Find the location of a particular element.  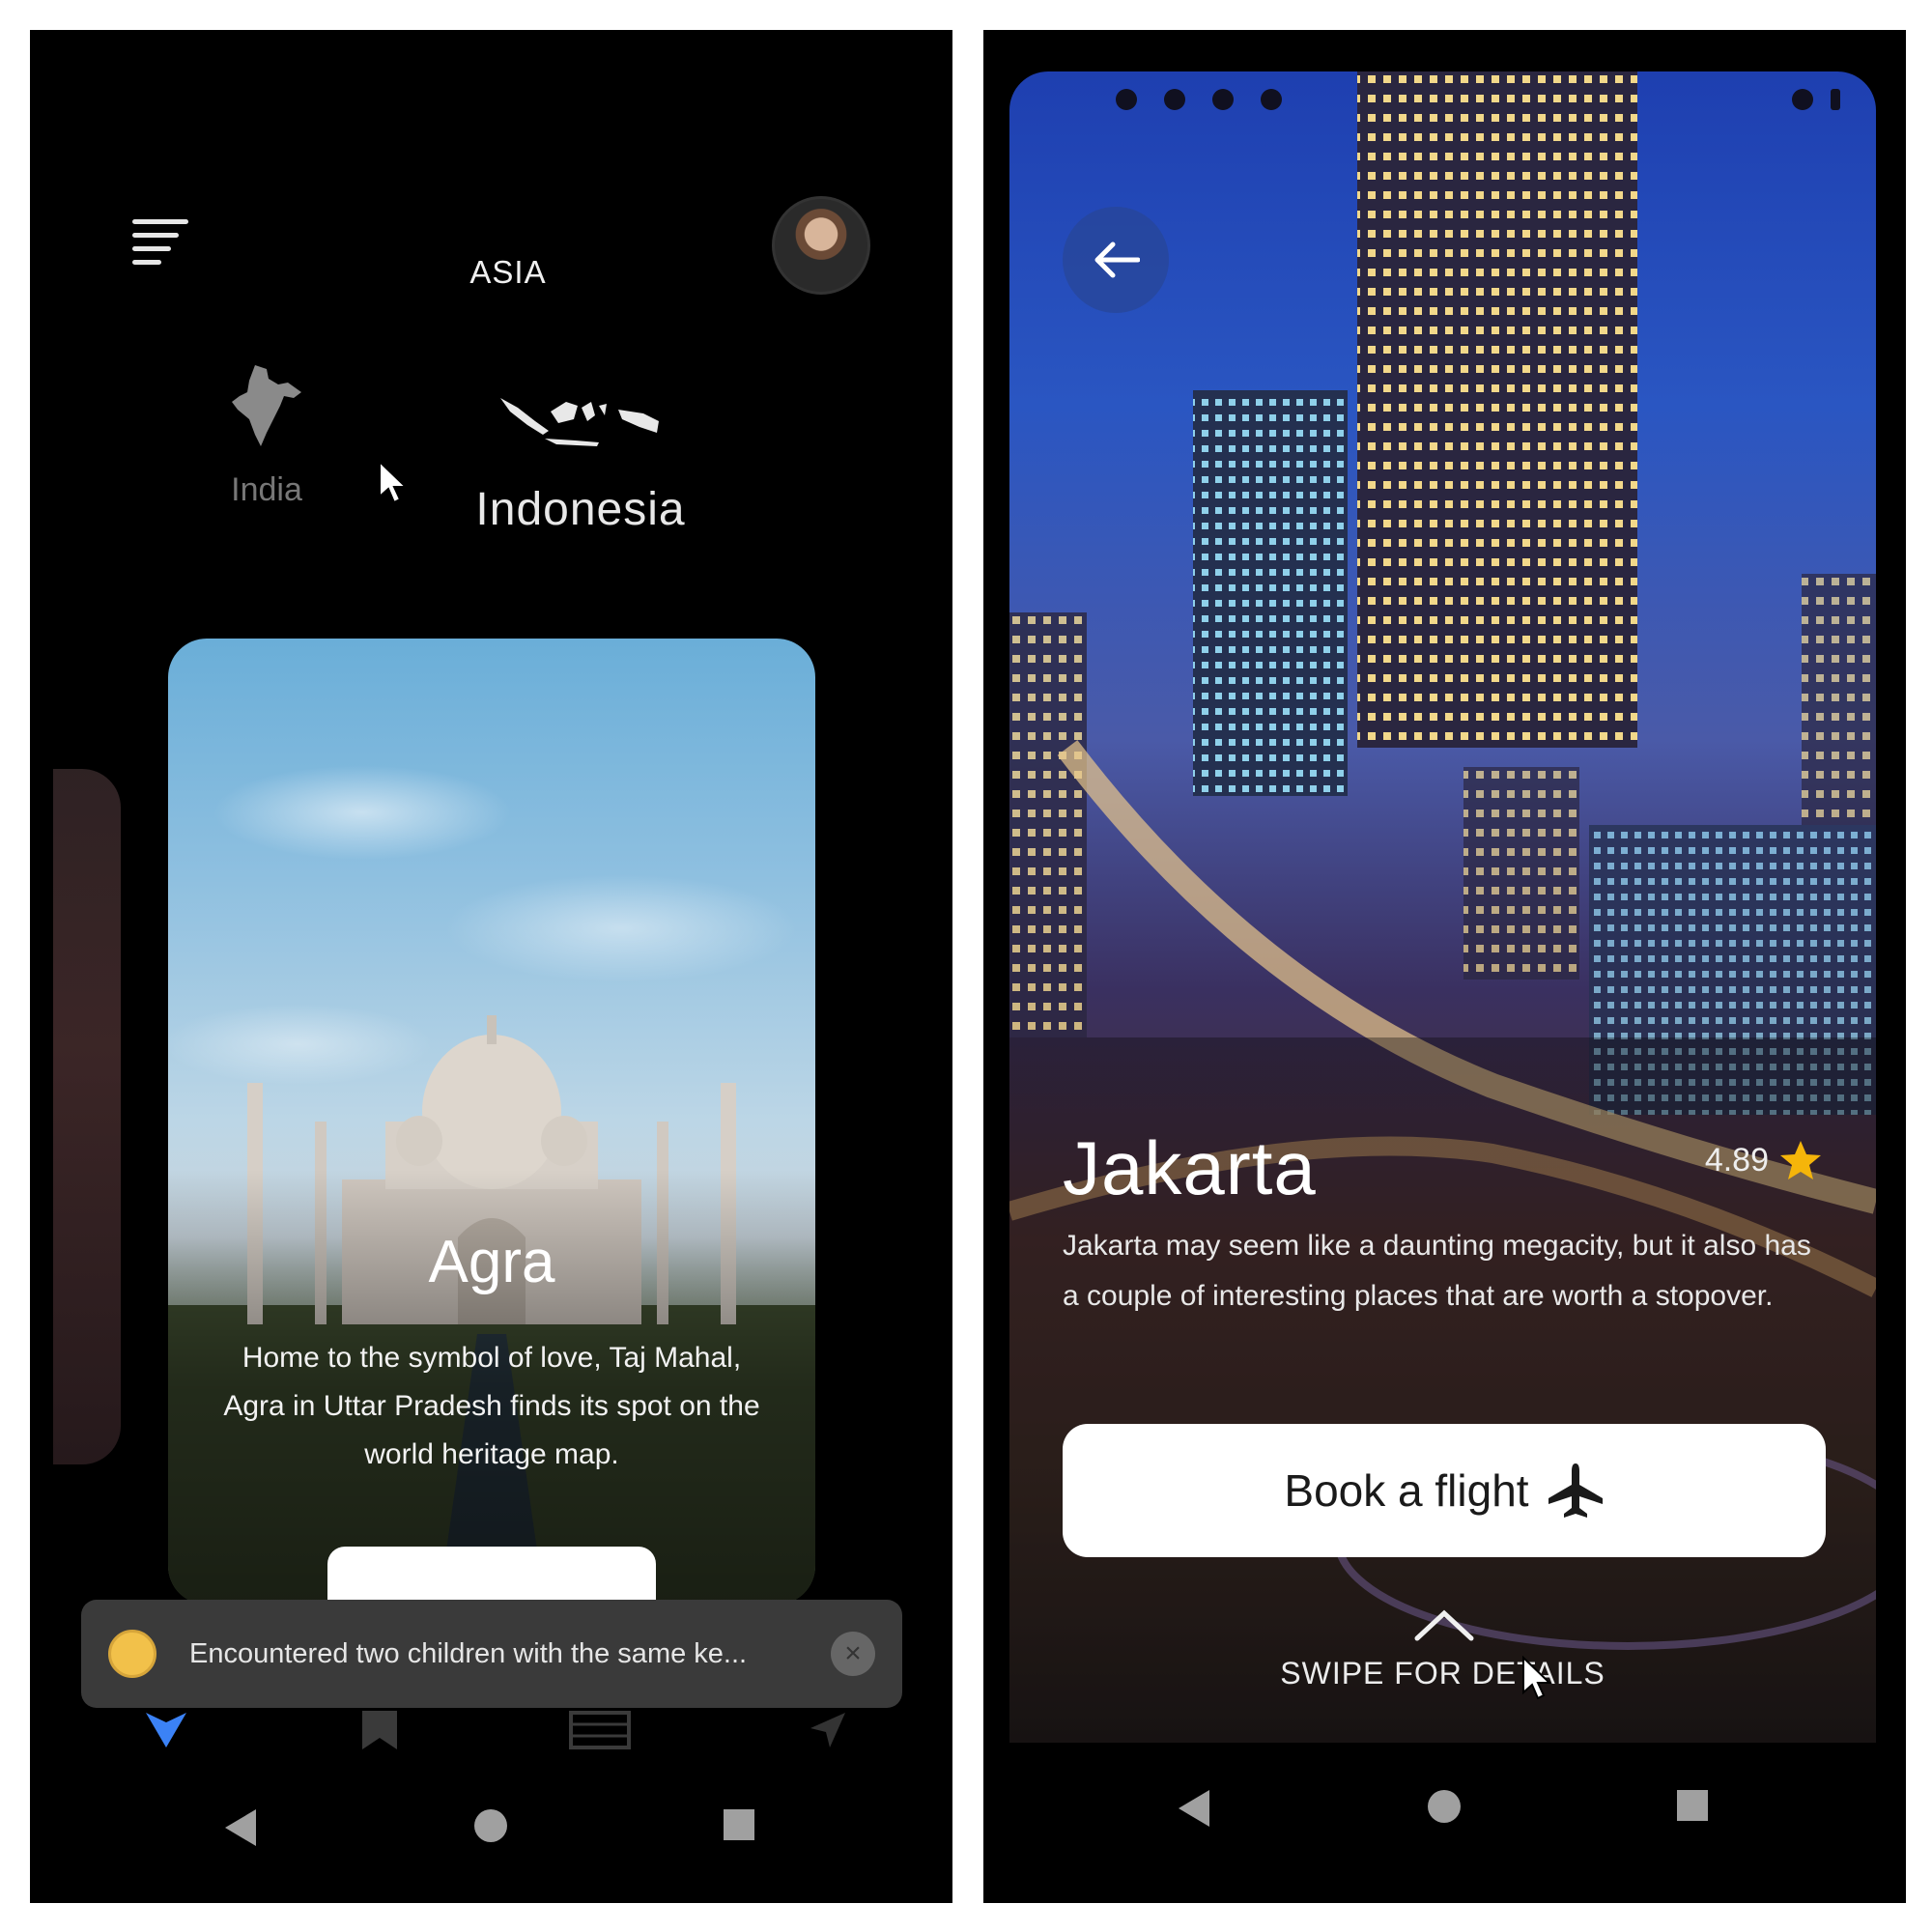

book-flight-label: Book a flight is located at coordinates (1406, 1490).